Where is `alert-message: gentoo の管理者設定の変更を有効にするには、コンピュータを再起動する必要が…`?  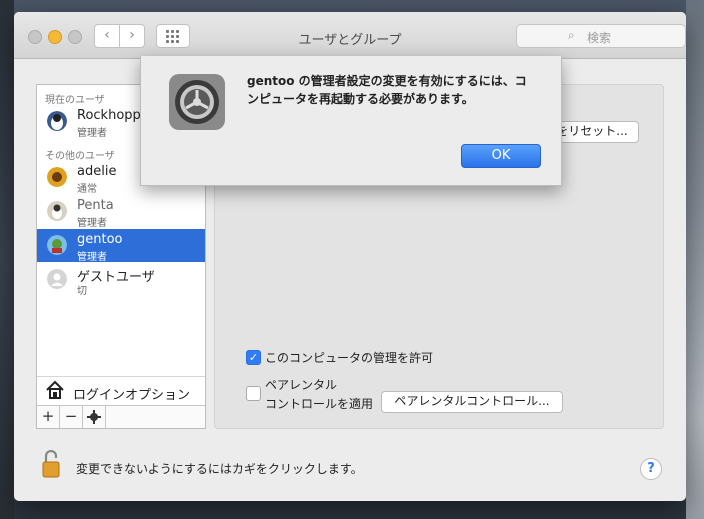
alert-message: gentoo の管理者設定の変更を有効にするには、コンピュータを再起動する必要が… is located at coordinates (387, 90).